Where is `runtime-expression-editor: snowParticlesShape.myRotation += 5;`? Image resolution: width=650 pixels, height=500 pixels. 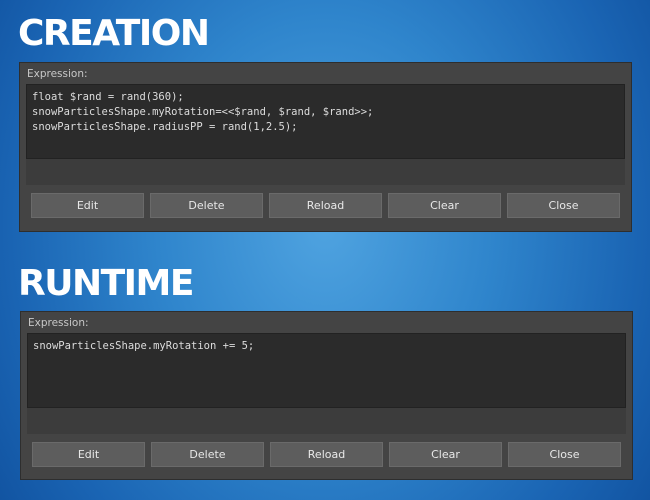
runtime-expression-editor: snowParticlesShape.myRotation += 5; is located at coordinates (326, 370).